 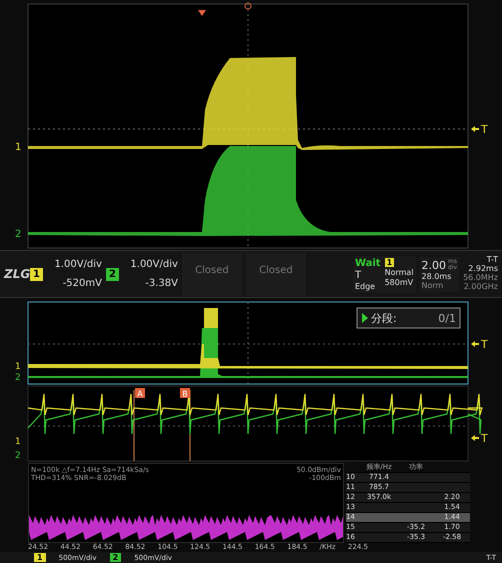 What do you see at coordinates (399, 272) in the screenshot?
I see `trigger-mode: Normal` at bounding box center [399, 272].